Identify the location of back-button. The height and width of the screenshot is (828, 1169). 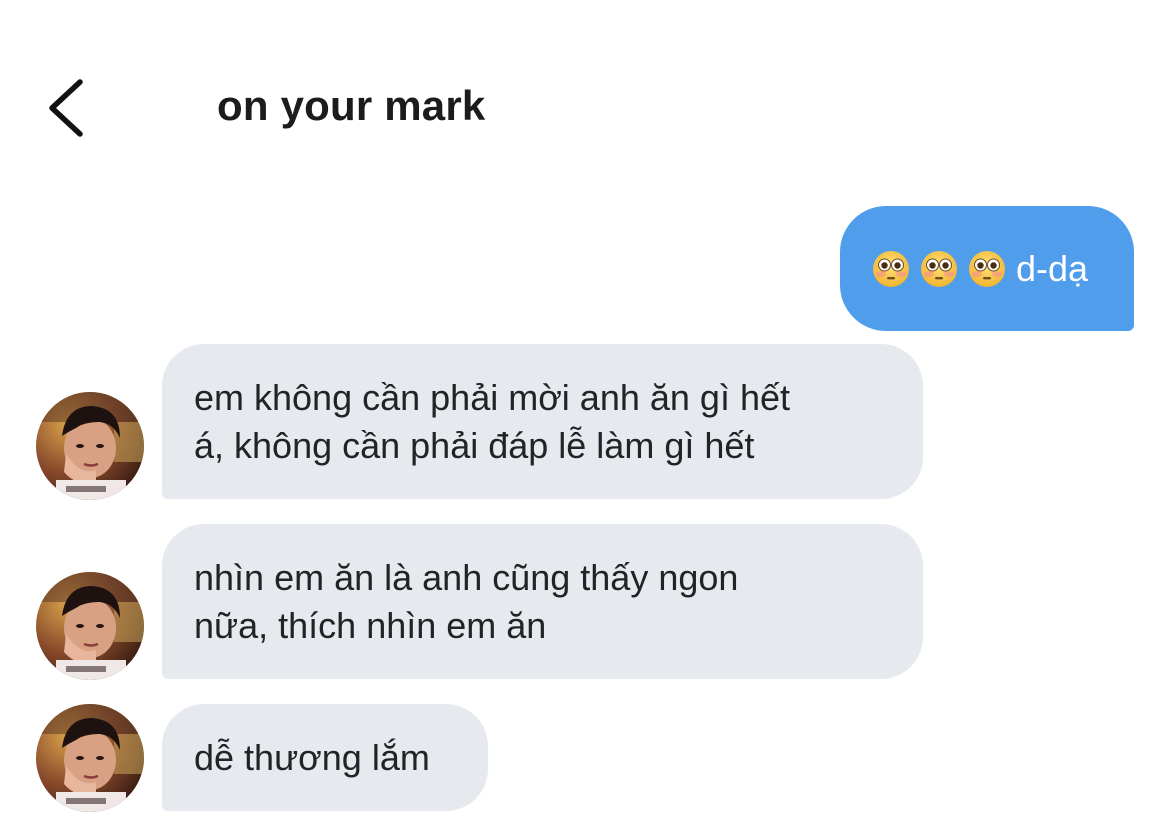
(66, 108).